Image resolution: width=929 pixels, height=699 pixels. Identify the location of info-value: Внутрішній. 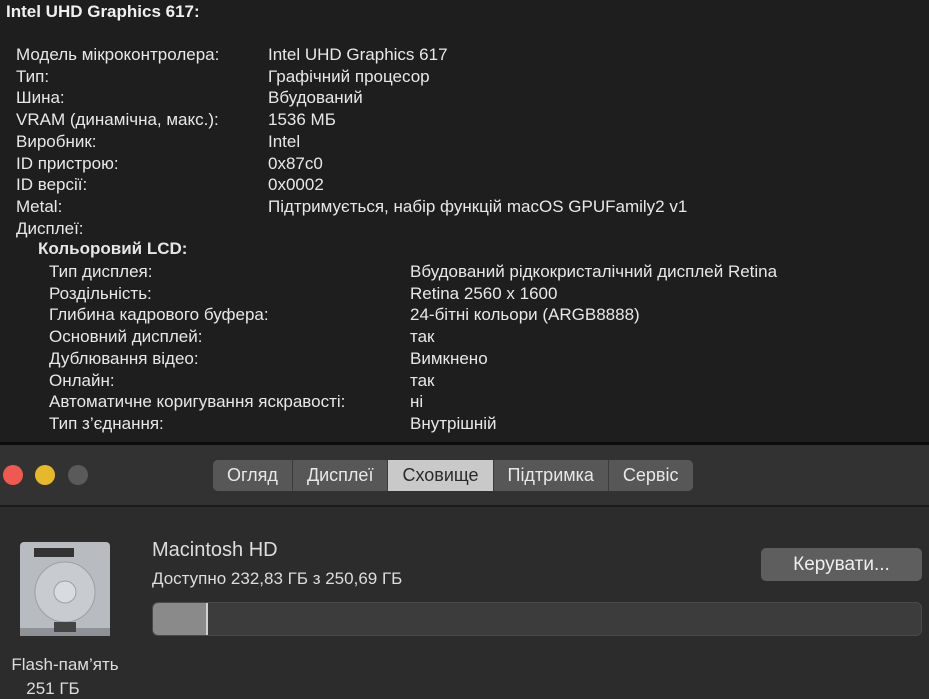
(453, 423).